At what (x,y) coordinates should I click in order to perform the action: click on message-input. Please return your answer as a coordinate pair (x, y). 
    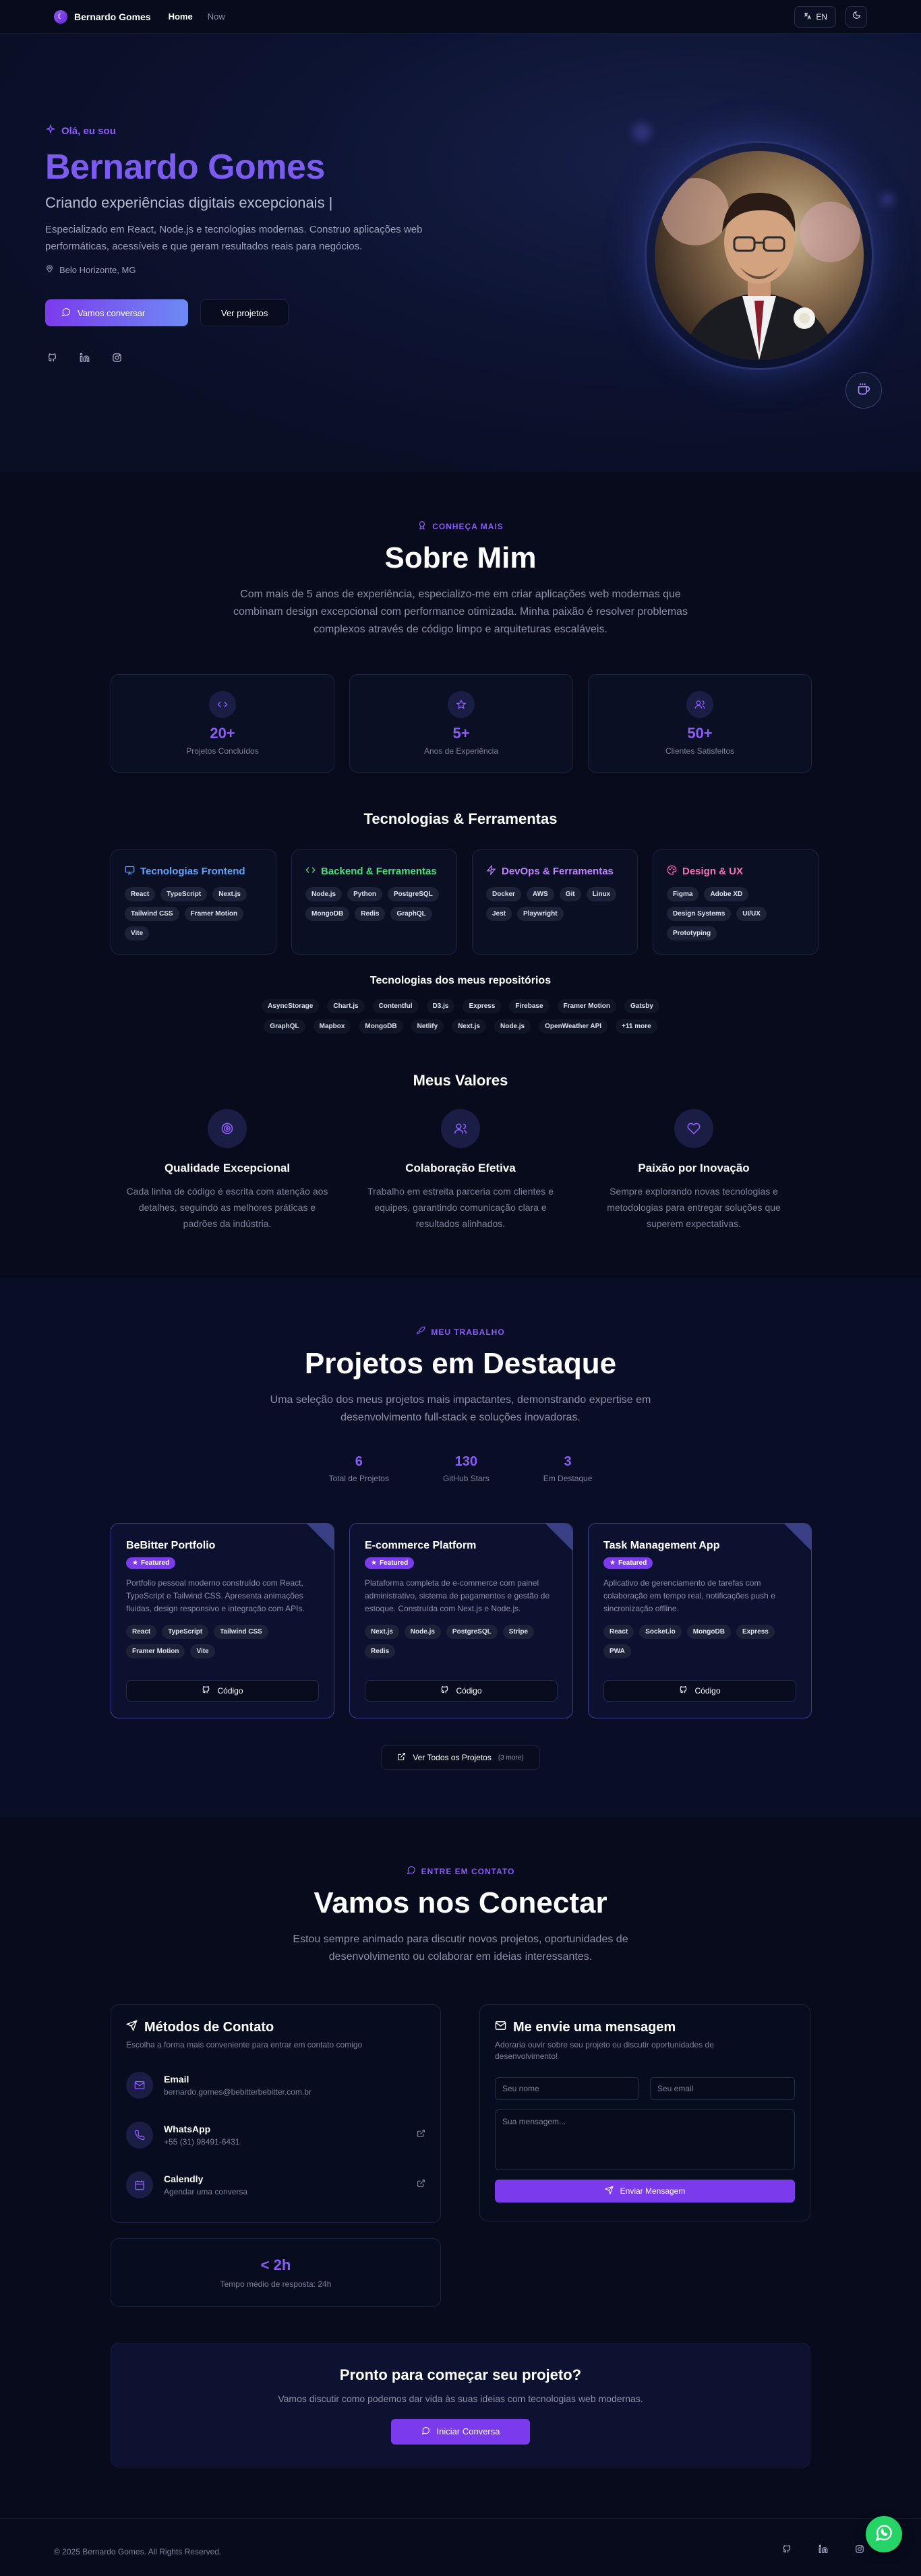
    Looking at the image, I should click on (645, 2139).